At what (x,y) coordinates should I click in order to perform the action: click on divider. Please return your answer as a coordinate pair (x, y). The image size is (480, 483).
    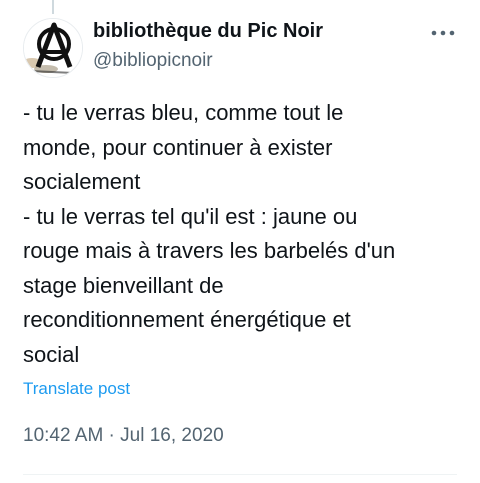
    Looking at the image, I should click on (240, 474).